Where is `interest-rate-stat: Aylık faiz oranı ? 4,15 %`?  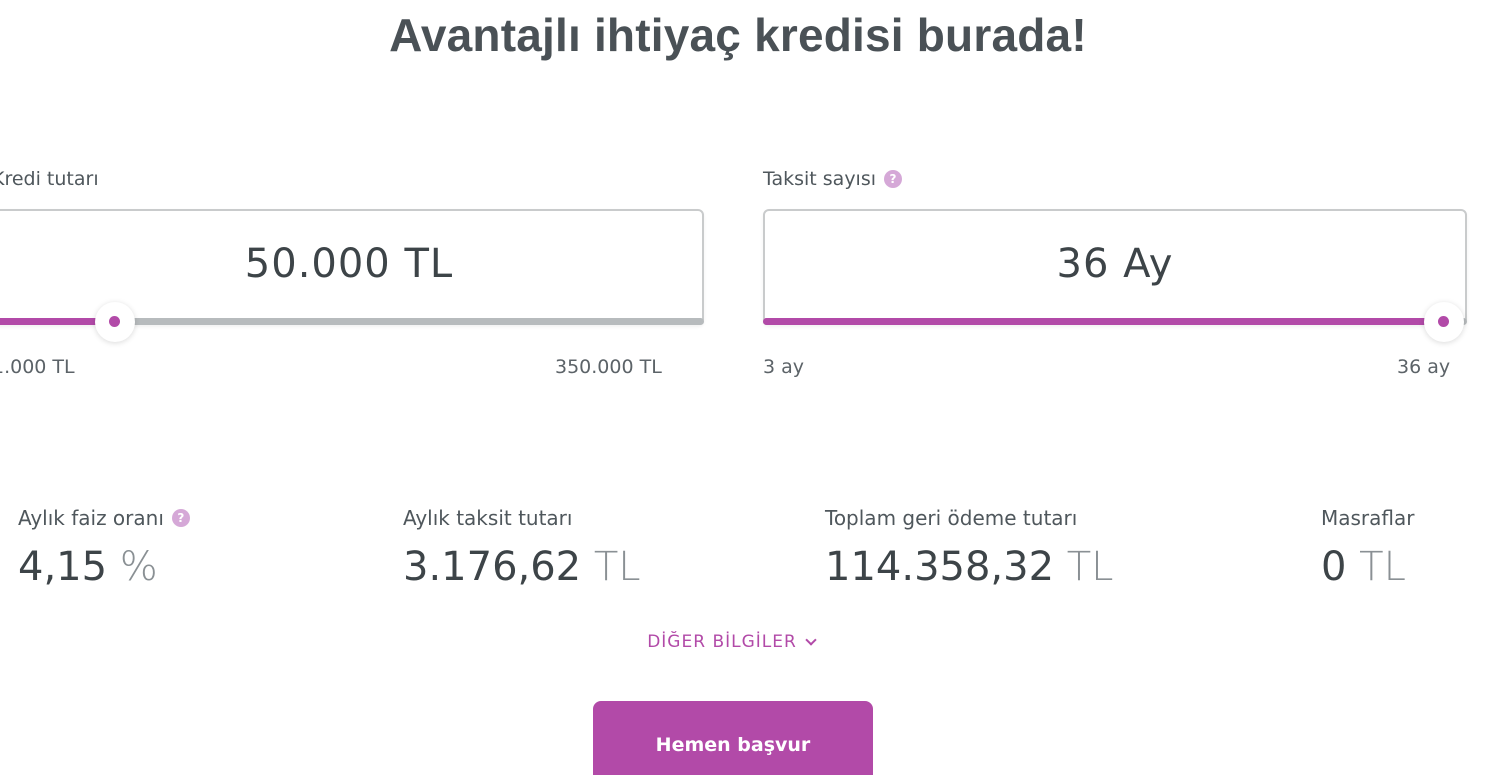 interest-rate-stat: Aylık faiz oranı ? 4,15 % is located at coordinates (104, 548).